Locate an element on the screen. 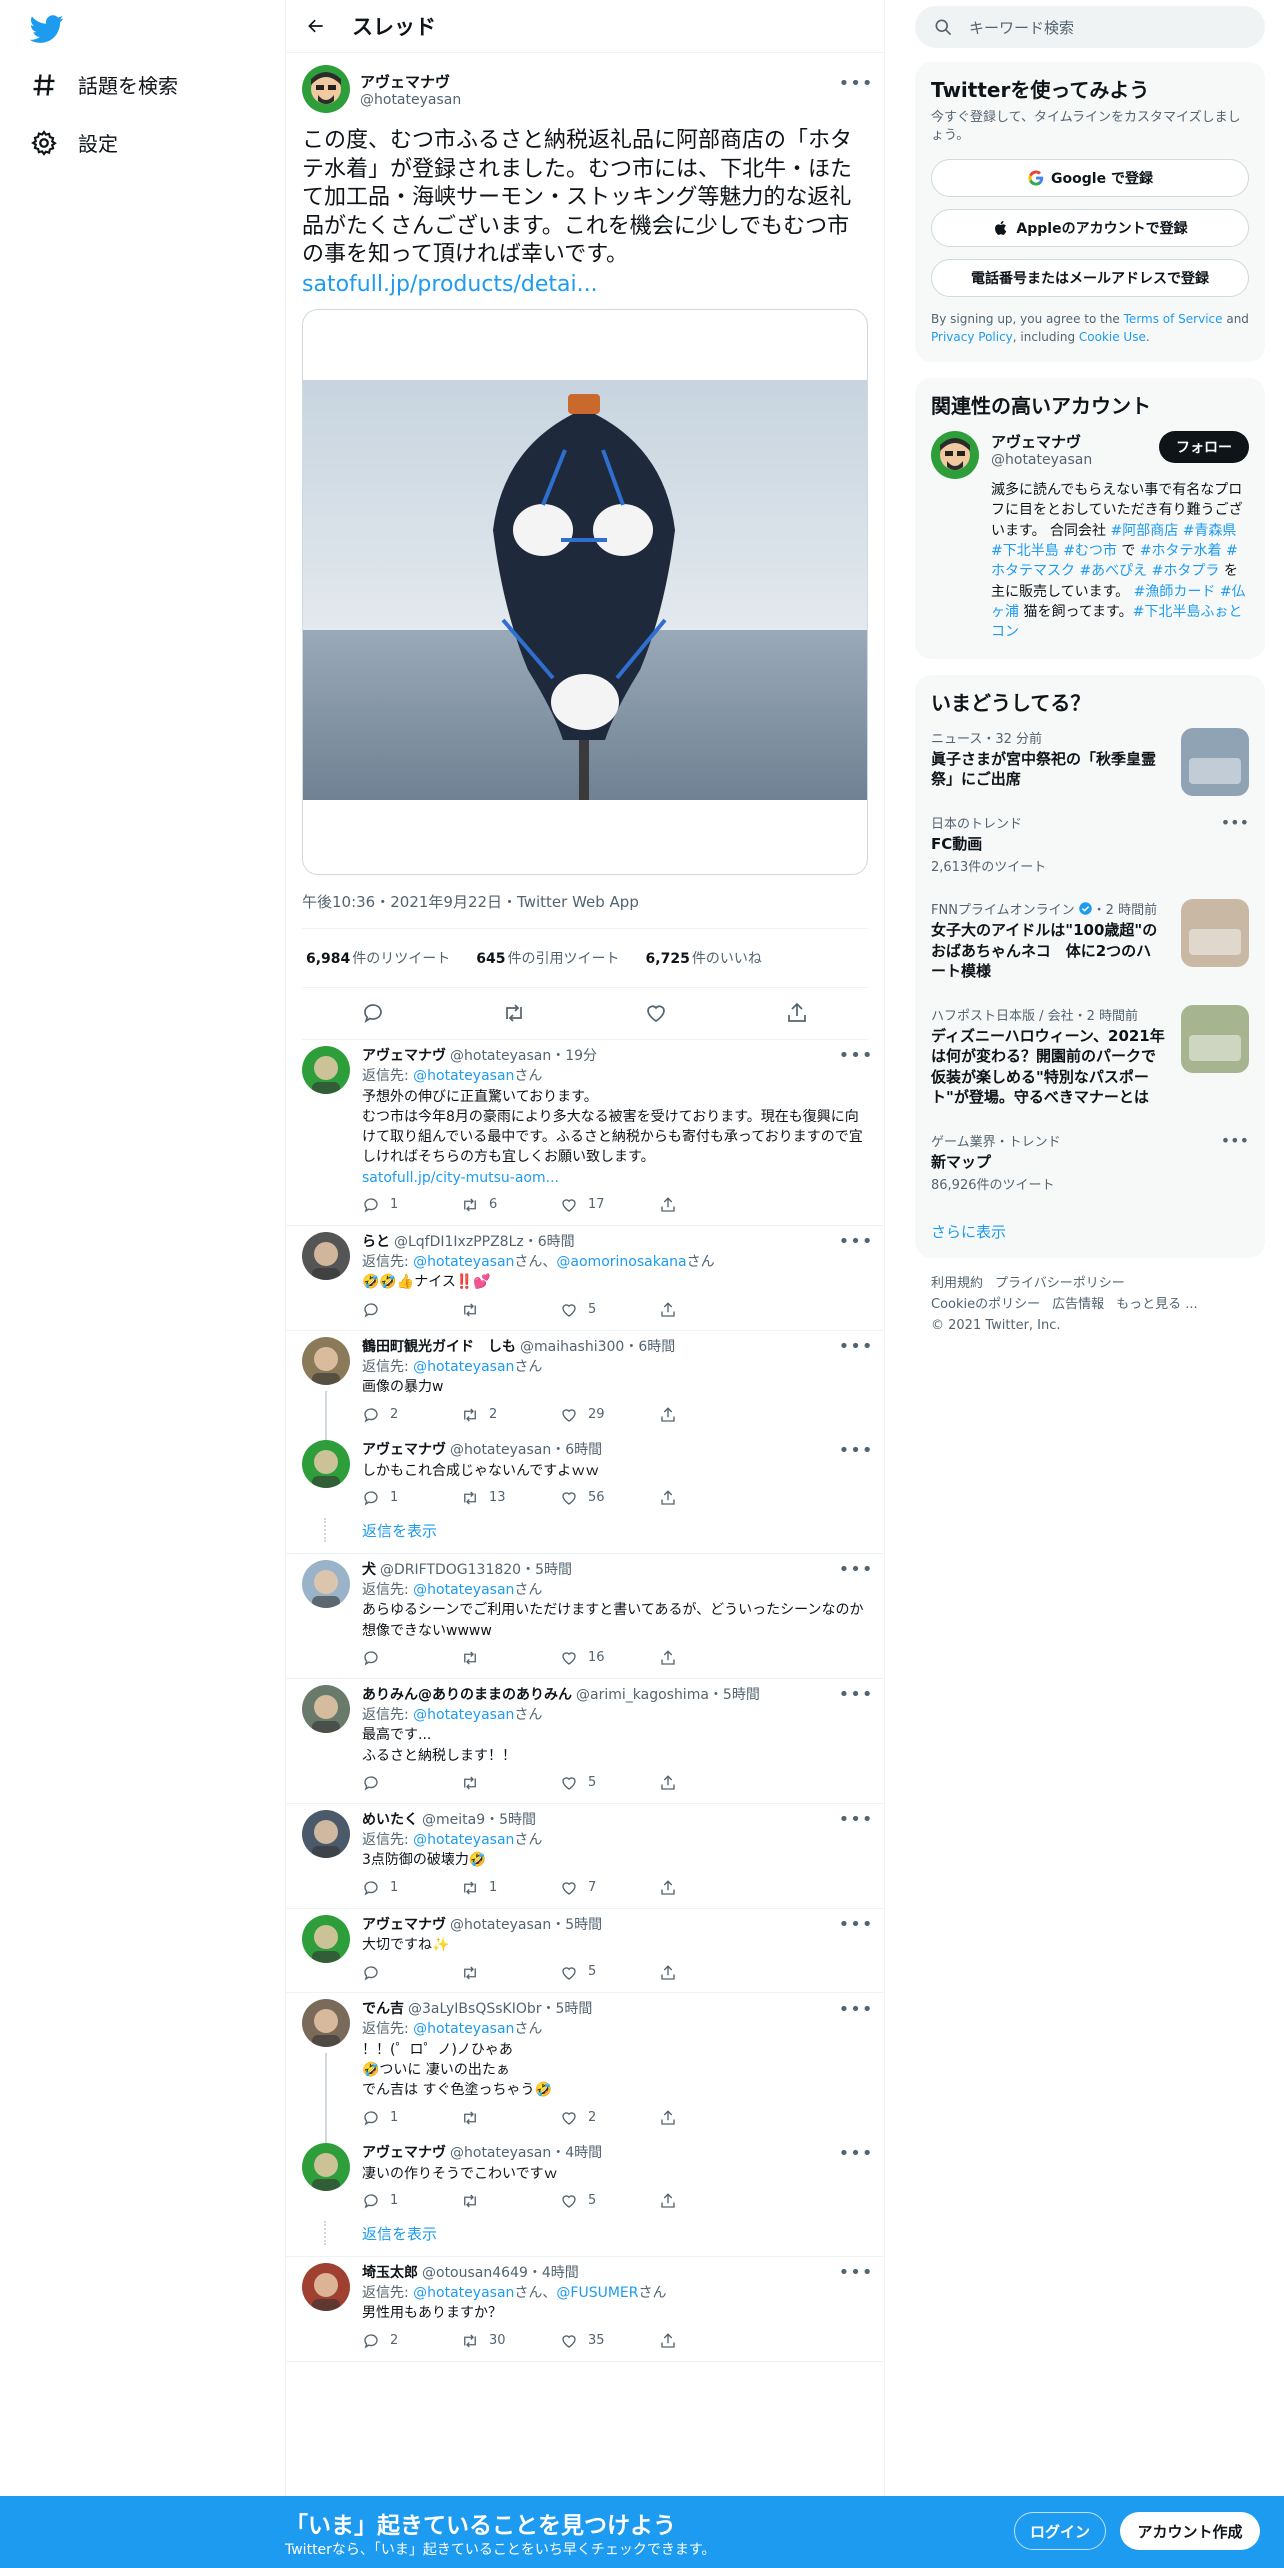 The height and width of the screenshot is (2568, 1284). privacy-link: Privacy Policy is located at coordinates (972, 337).